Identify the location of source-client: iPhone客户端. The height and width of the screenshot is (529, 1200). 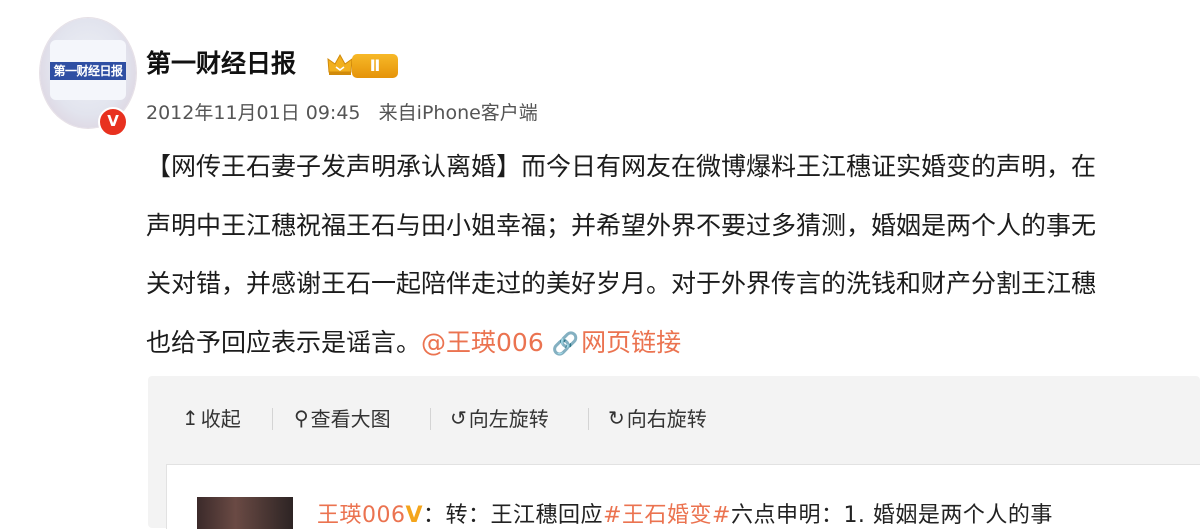
(477, 113).